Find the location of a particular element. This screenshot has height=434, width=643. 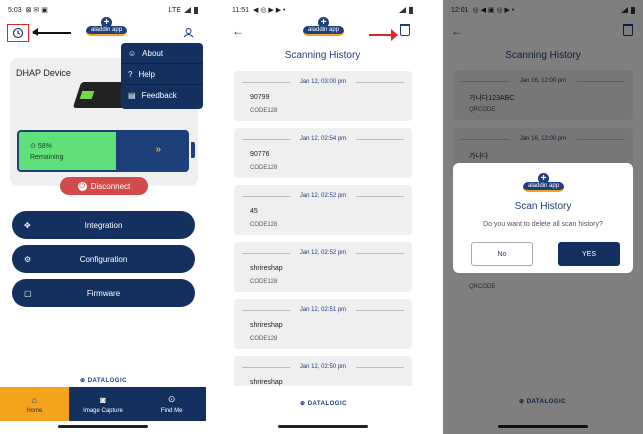

page-title: Scanning History is located at coordinates (322, 55).